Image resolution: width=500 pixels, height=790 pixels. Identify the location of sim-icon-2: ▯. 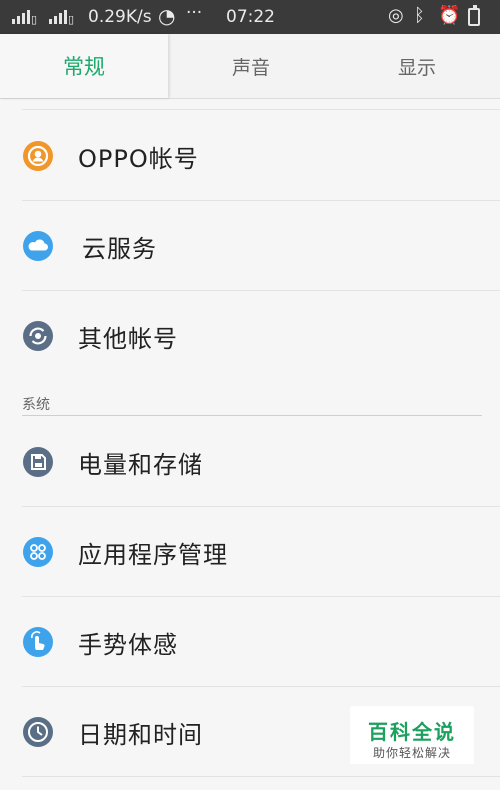
(71, 19).